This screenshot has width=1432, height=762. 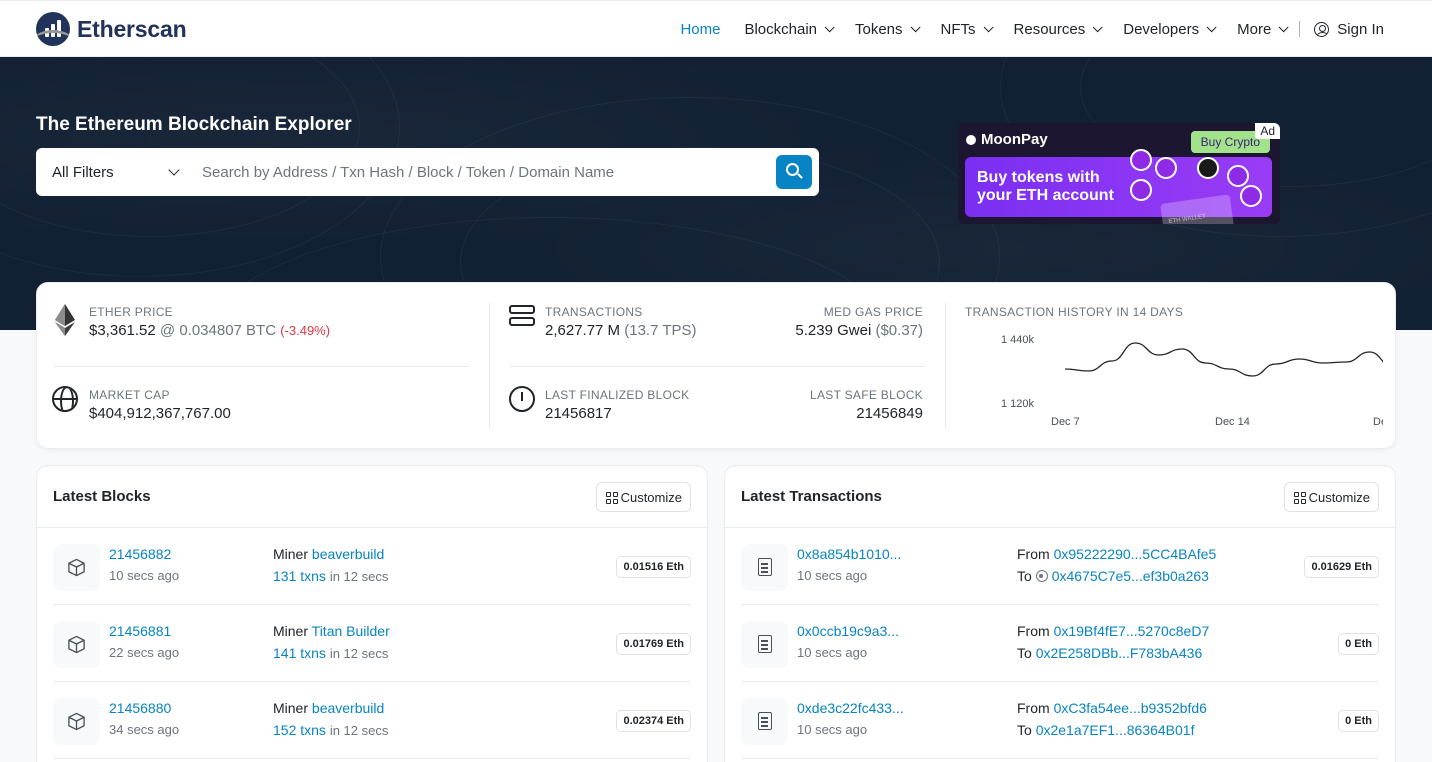 I want to click on from-address-link: 0xC3fa54ee...b9352bfd6, so click(x=1130, y=708).